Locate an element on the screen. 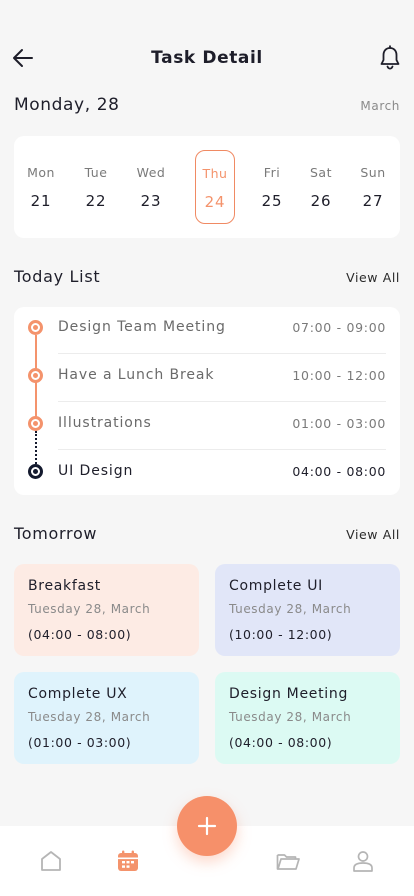  task-row: Design Team Meeting 07:00 - 09:00 is located at coordinates (207, 330).